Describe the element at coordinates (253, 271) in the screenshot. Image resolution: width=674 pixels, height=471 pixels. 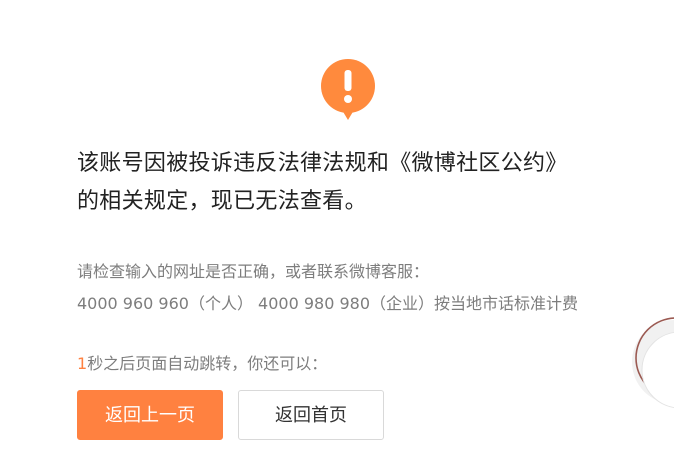
I see `help-text-line-1: 请检查输入的网址是否正确，或者联系微博客服：` at that location.